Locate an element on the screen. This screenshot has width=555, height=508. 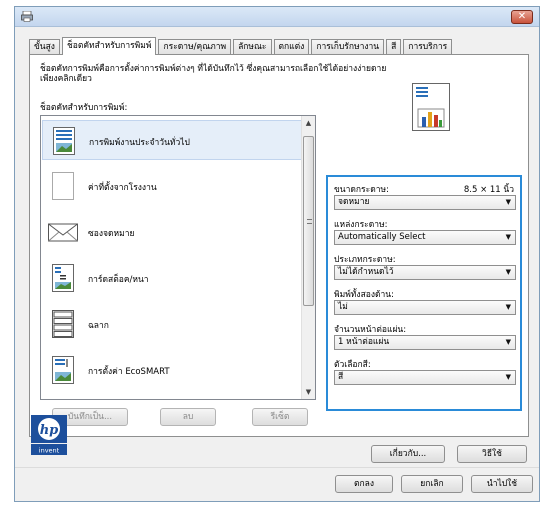
color-options-label: ตัวเลือกสี: is located at coordinates (352, 365).